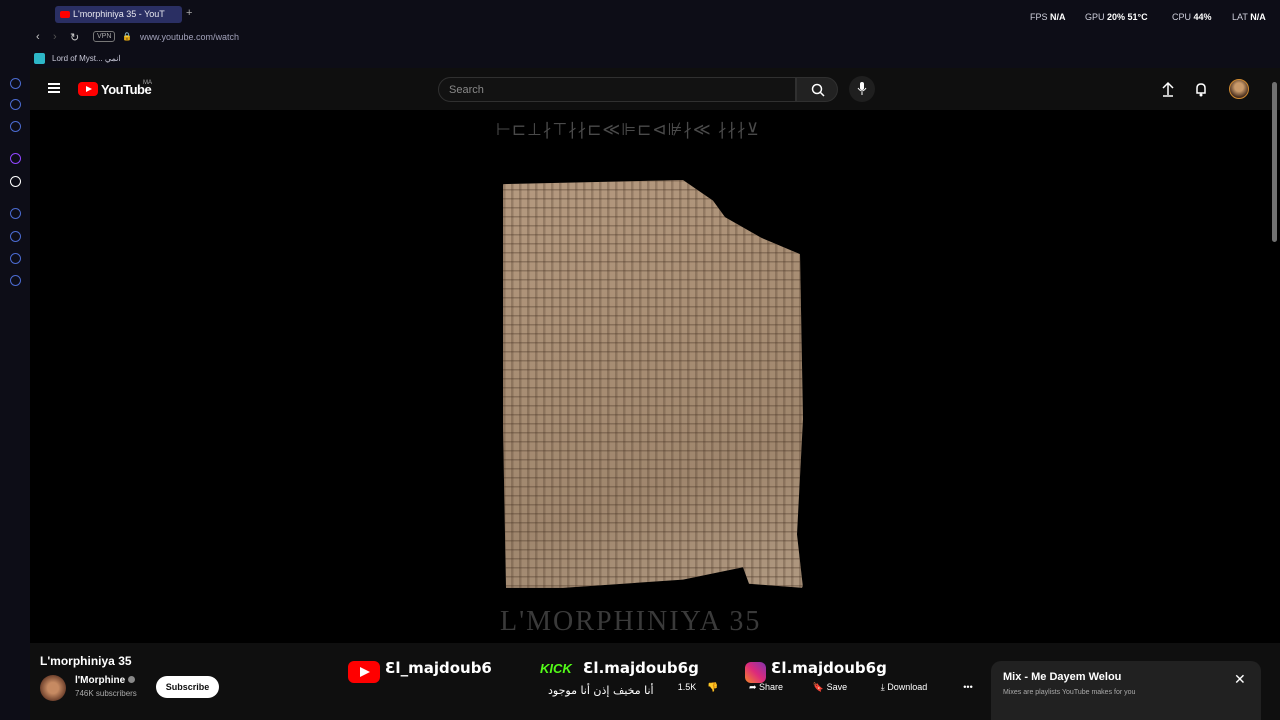  What do you see at coordinates (771, 687) in the screenshot?
I see `share-label: Share` at bounding box center [771, 687].